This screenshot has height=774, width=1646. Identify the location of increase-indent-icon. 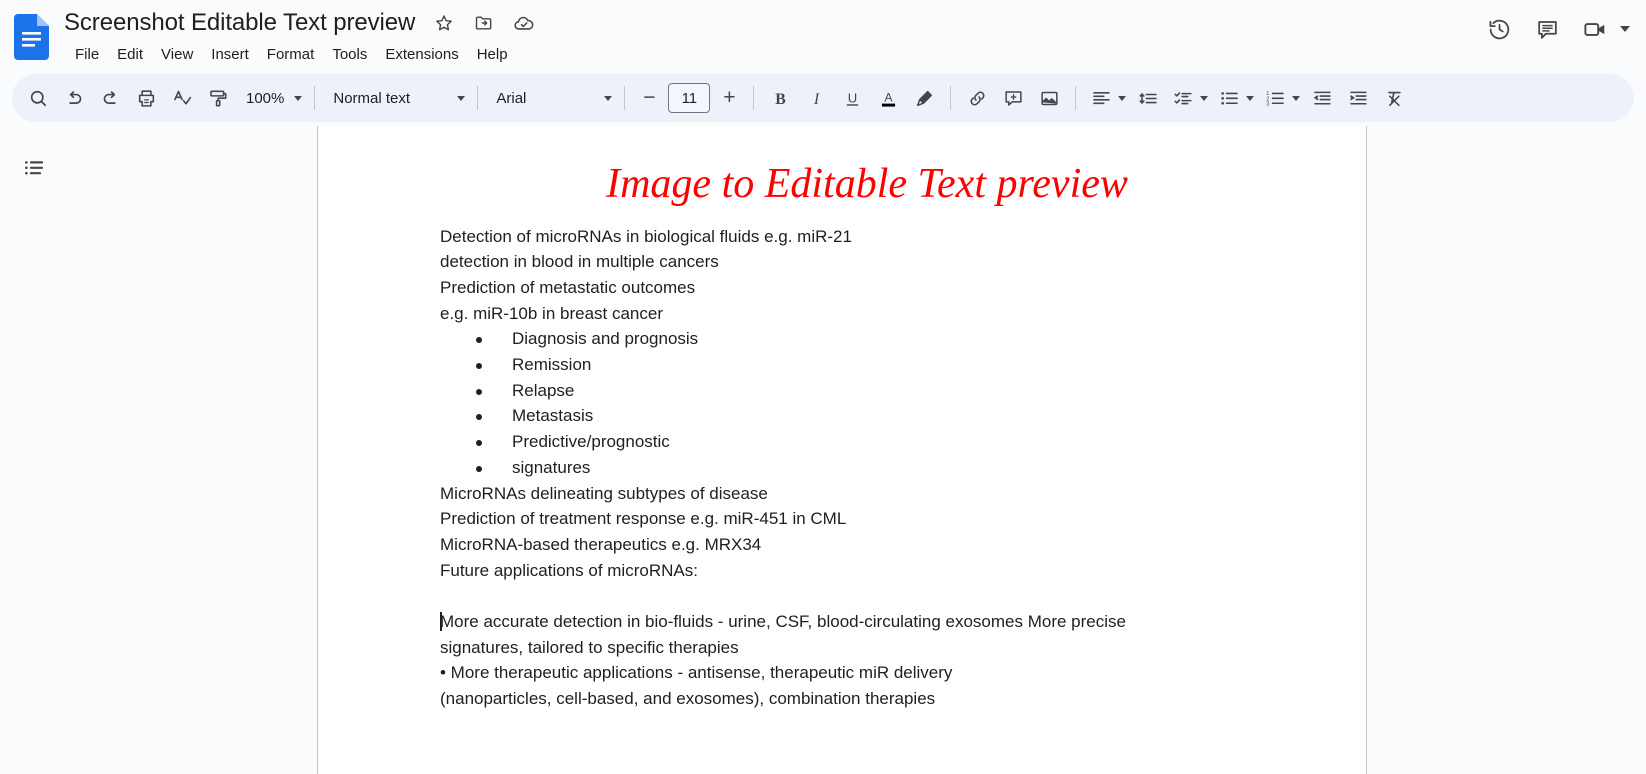
(1358, 98).